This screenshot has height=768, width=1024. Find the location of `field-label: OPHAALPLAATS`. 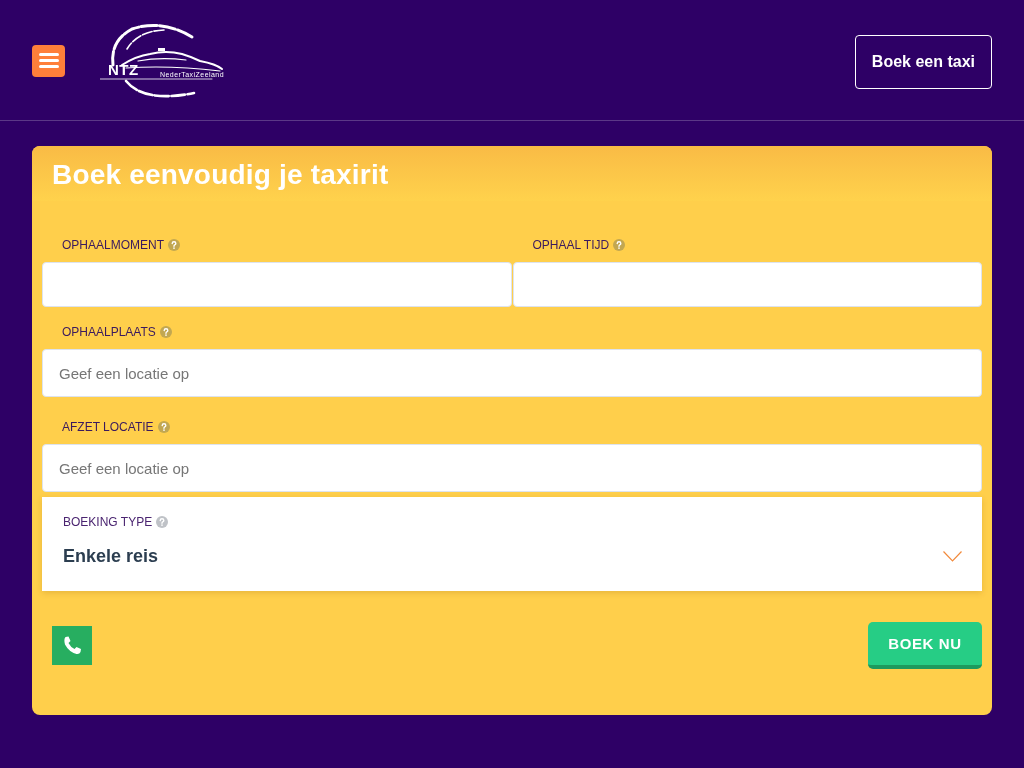

field-label: OPHAALPLAATS is located at coordinates (109, 332).